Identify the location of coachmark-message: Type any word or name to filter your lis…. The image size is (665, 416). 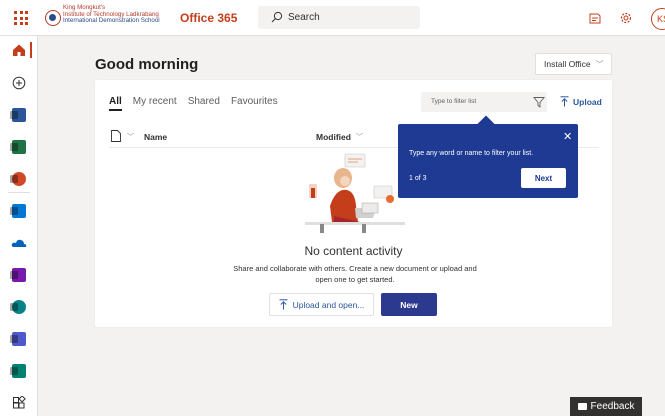
(471, 153).